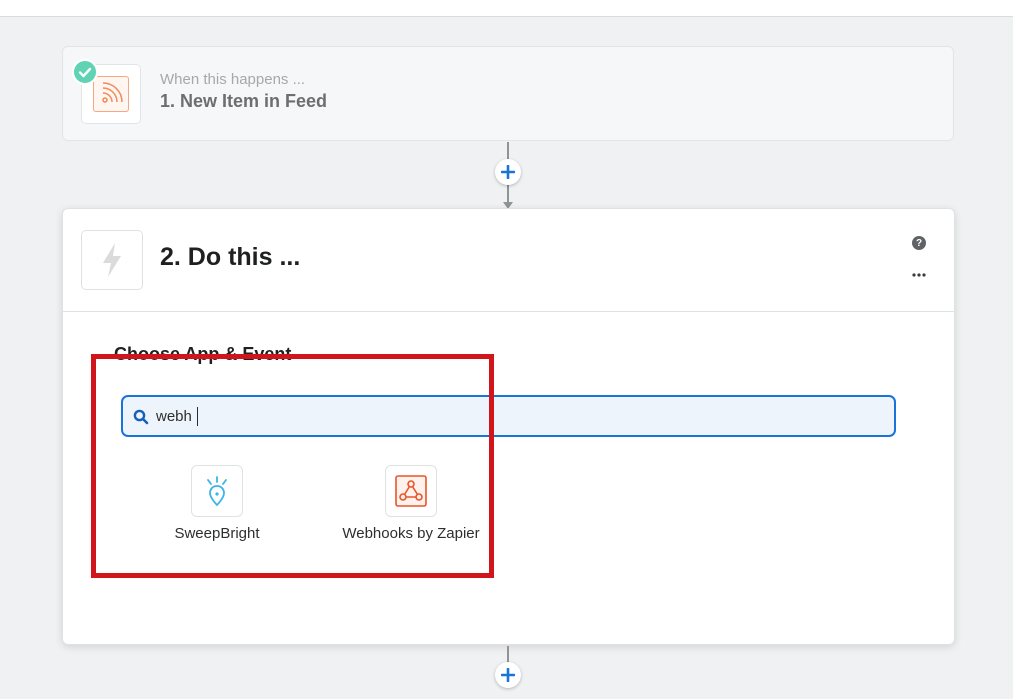 This screenshot has width=1013, height=699. What do you see at coordinates (217, 533) in the screenshot?
I see `result-label: SweepBright` at bounding box center [217, 533].